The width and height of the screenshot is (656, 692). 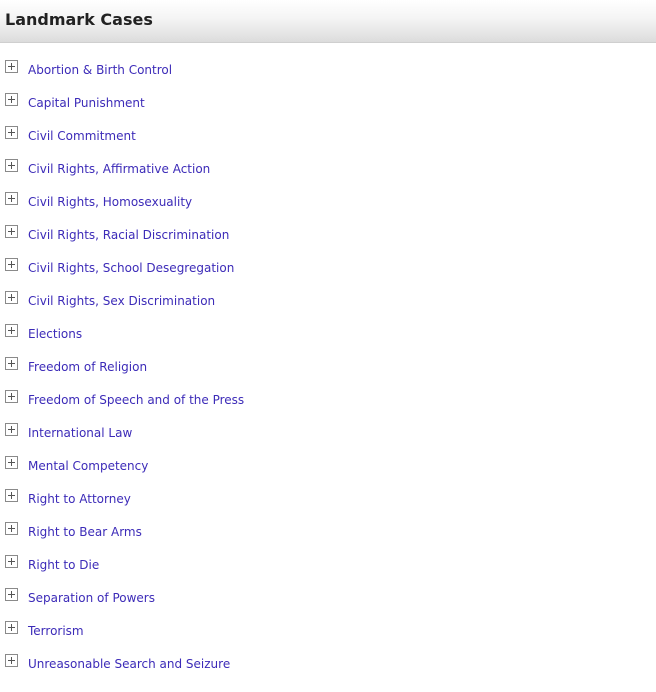 What do you see at coordinates (56, 631) in the screenshot?
I see `category-link: Terrorism` at bounding box center [56, 631].